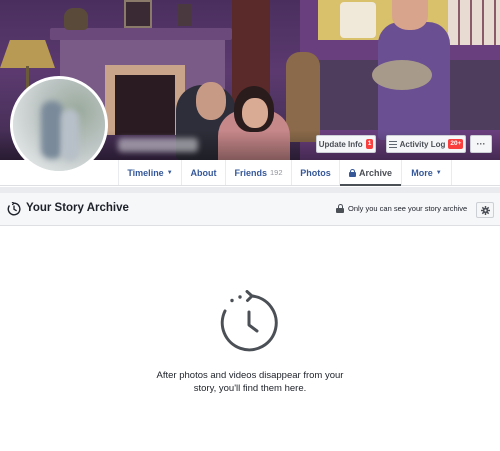 Image resolution: width=500 pixels, height=451 pixels. What do you see at coordinates (276, 172) in the screenshot?
I see `friends-count: 192` at bounding box center [276, 172].